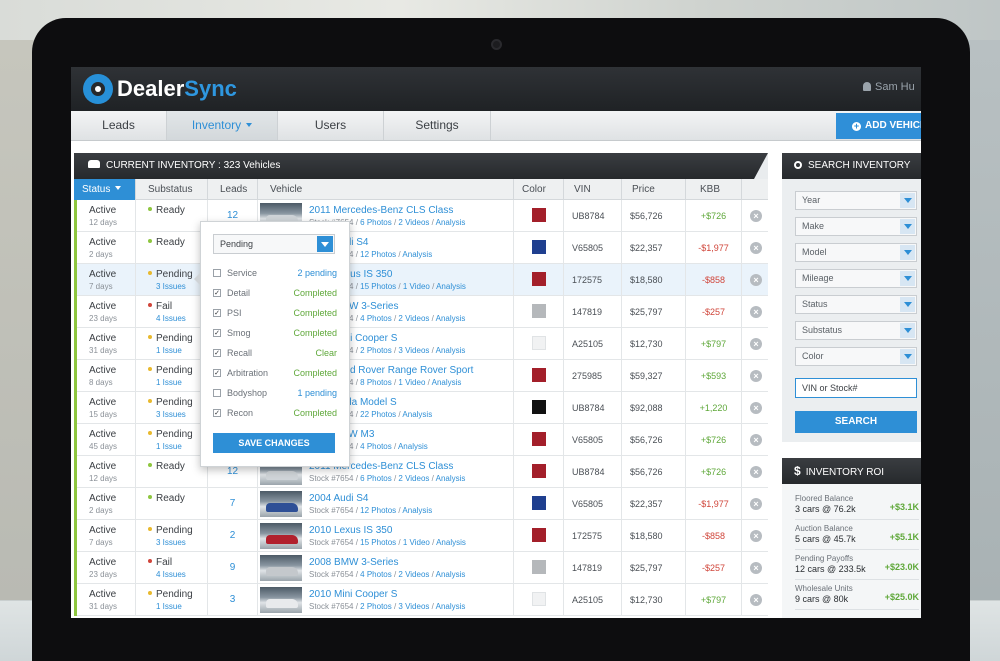 The width and height of the screenshot is (1000, 661). Describe the element at coordinates (105, 440) in the screenshot. I see `status-cell: Active 45 days` at that location.